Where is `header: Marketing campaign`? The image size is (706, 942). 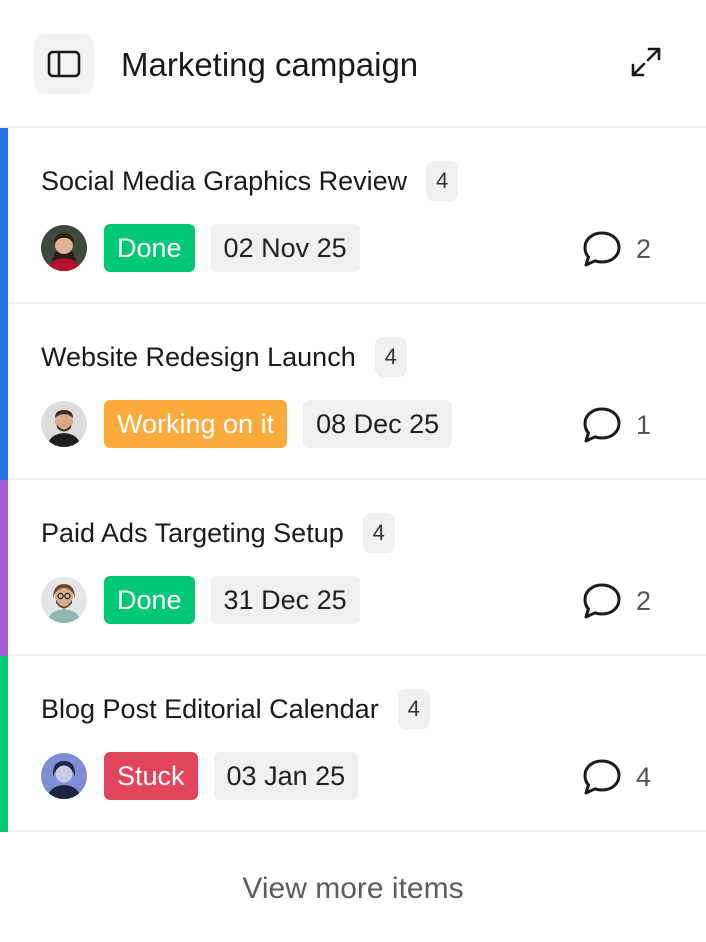
header: Marketing campaign is located at coordinates (353, 64).